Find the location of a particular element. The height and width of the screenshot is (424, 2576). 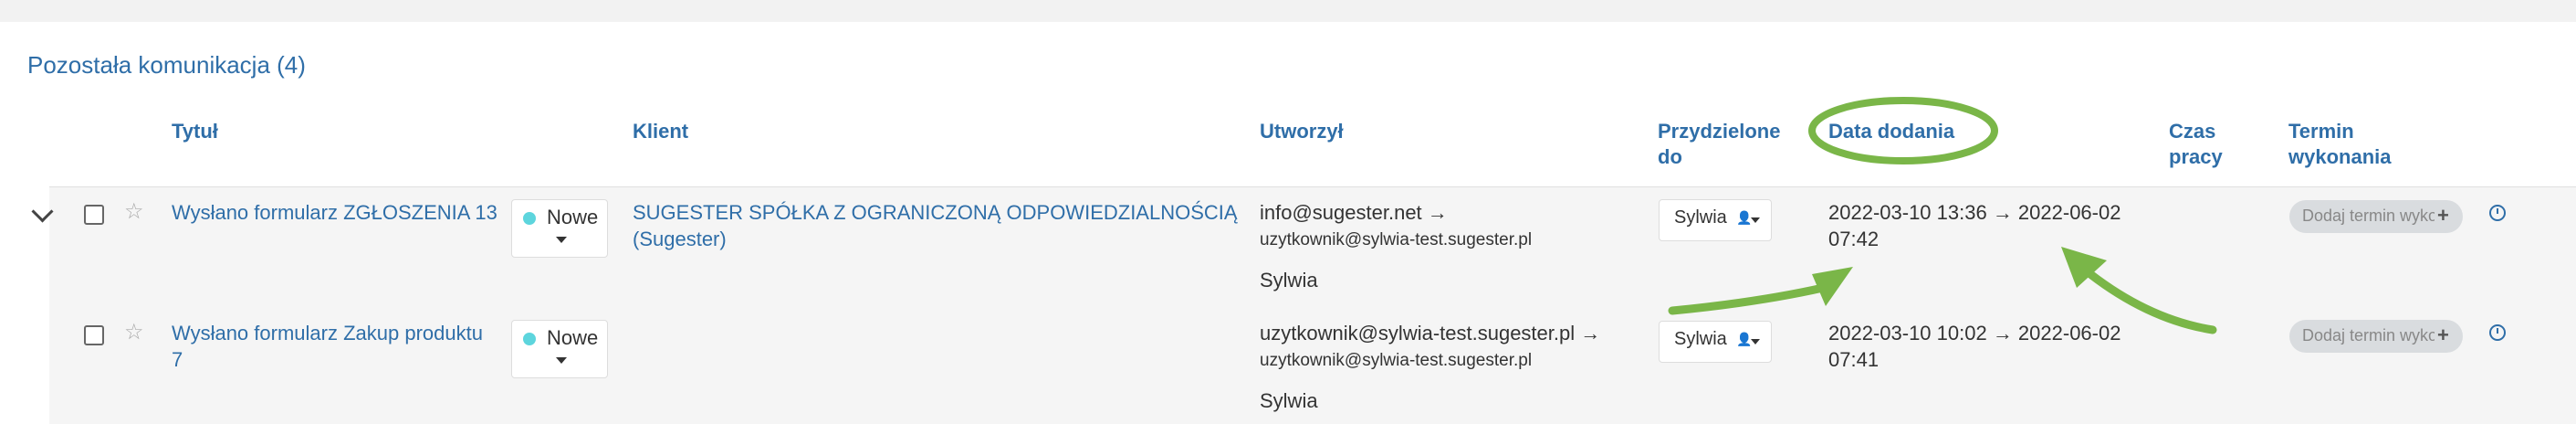

annotation-arrow-left is located at coordinates (1754, 298).